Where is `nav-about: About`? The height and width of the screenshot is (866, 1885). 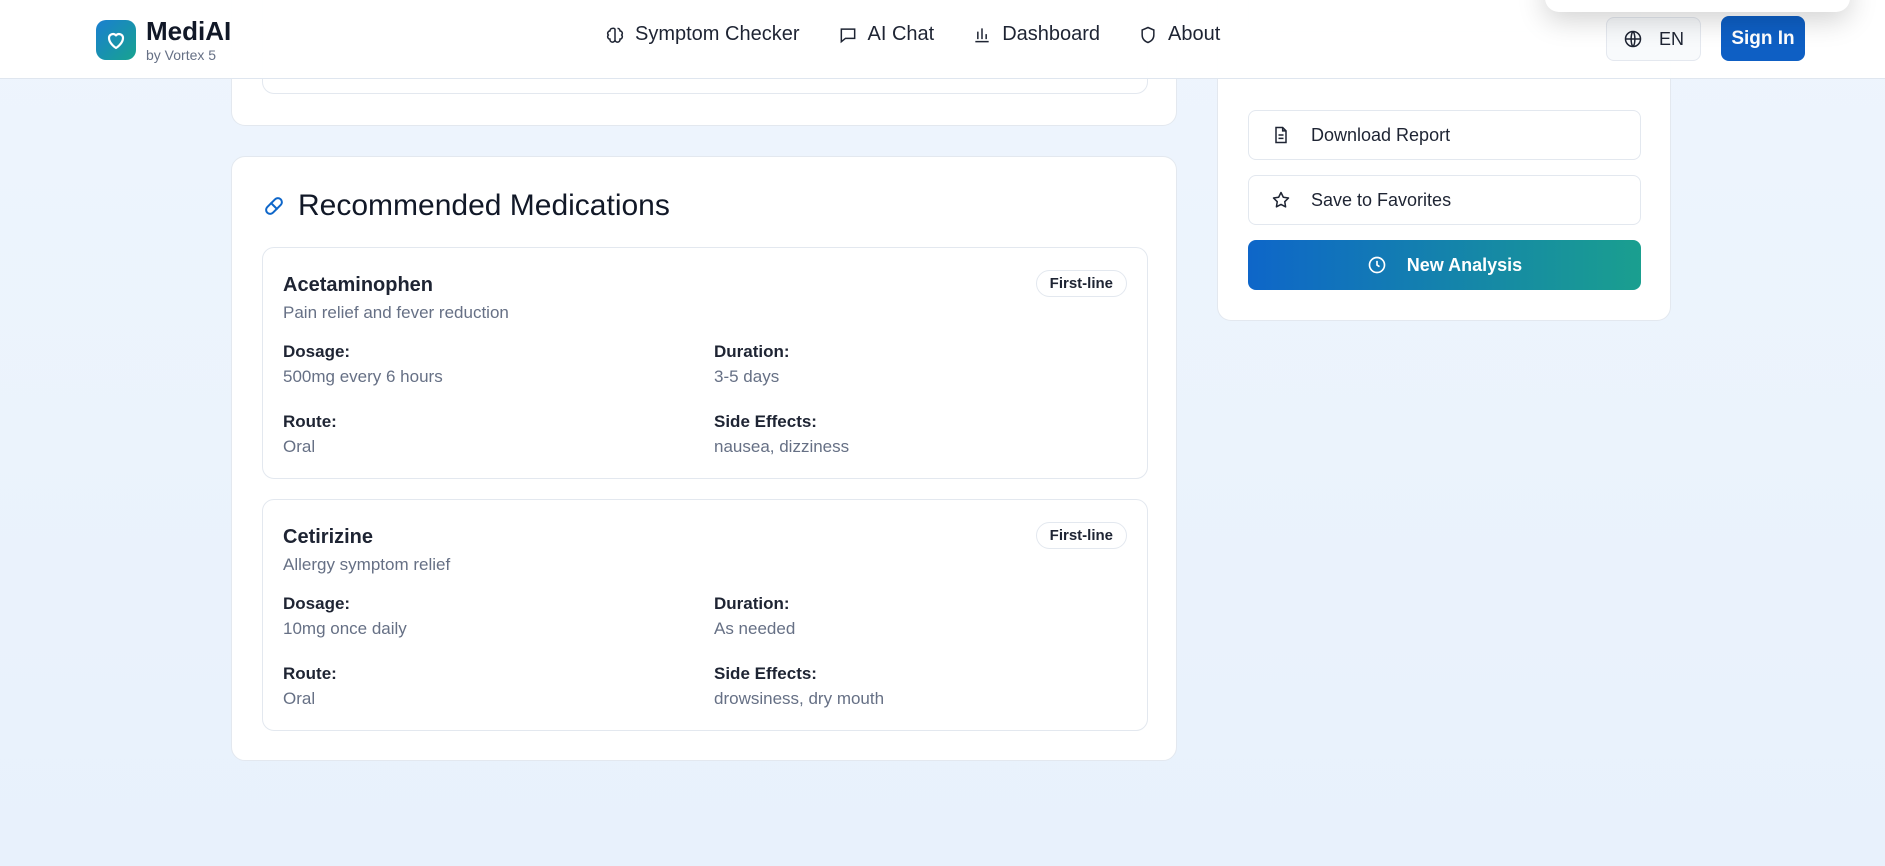
nav-about: About is located at coordinates (1179, 34).